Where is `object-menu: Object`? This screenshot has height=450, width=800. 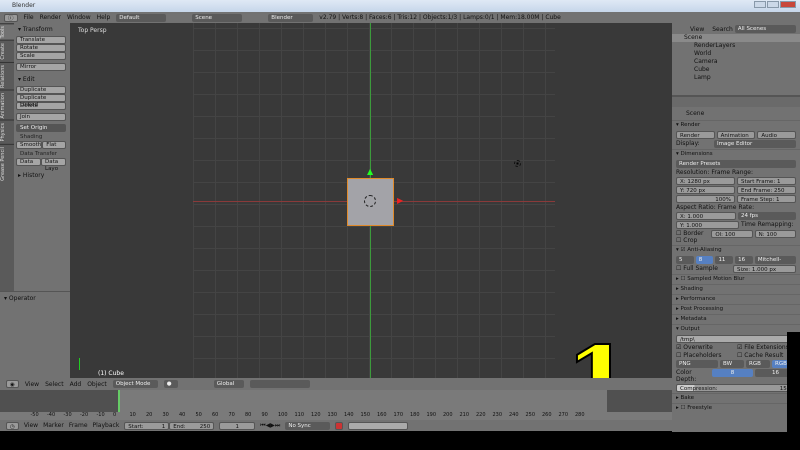
object-menu: Object is located at coordinates (97, 384).